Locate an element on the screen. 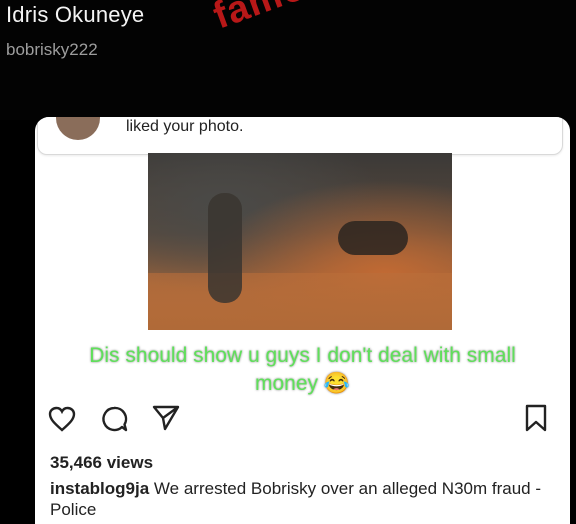 The width and height of the screenshot is (576, 524). bookmark-icon is located at coordinates (536, 418).